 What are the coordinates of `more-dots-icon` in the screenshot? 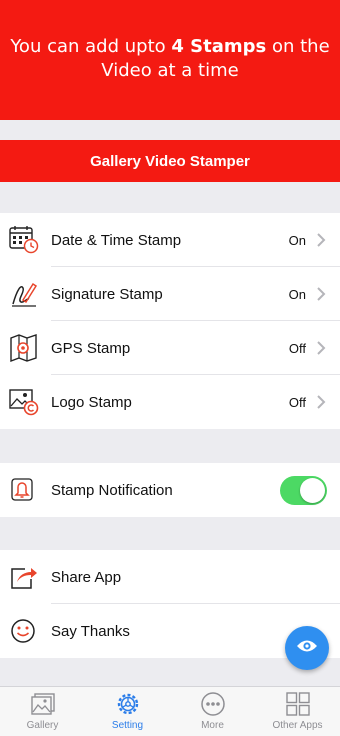 It's located at (212, 704).